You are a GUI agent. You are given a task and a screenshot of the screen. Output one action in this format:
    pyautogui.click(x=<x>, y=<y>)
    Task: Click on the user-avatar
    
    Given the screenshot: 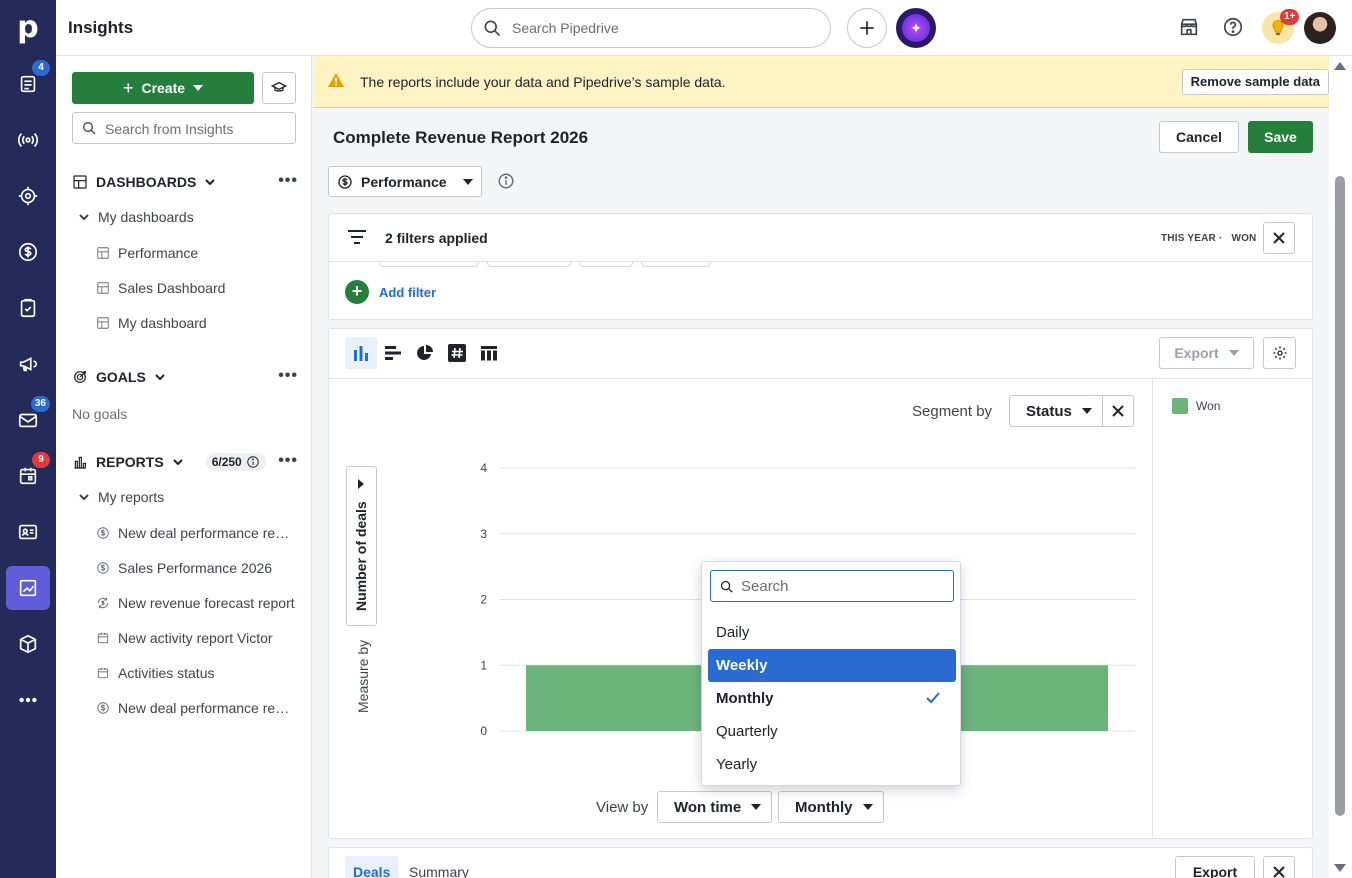 What is the action you would take?
    pyautogui.click(x=1320, y=28)
    